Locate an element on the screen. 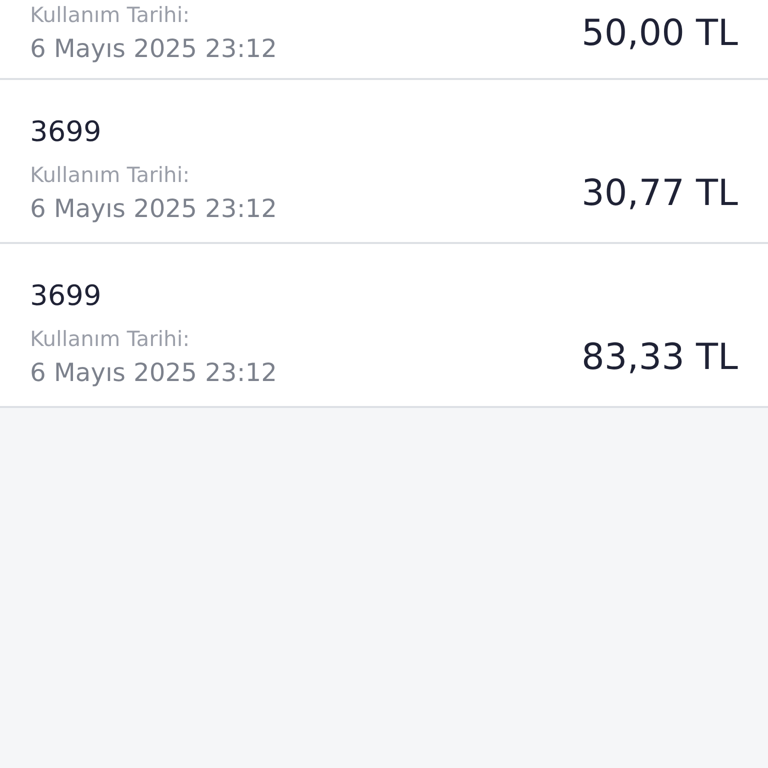  transaction-amount: 83,33 TL is located at coordinates (659, 358).